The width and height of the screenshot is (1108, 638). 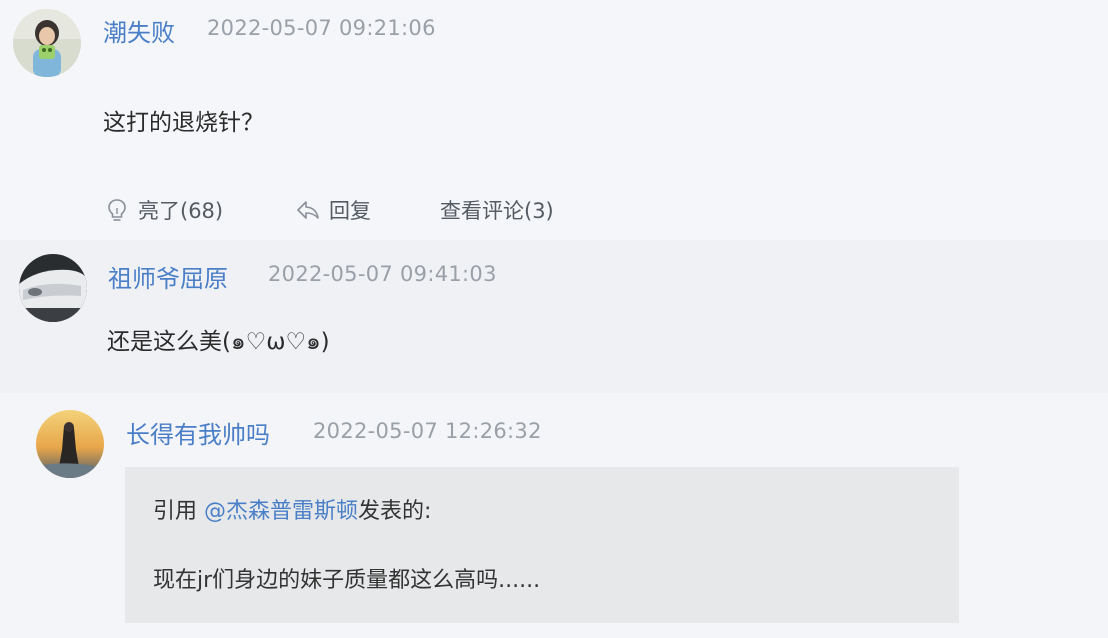 I want to click on quote-suffix: 发表的:, so click(x=395, y=511).